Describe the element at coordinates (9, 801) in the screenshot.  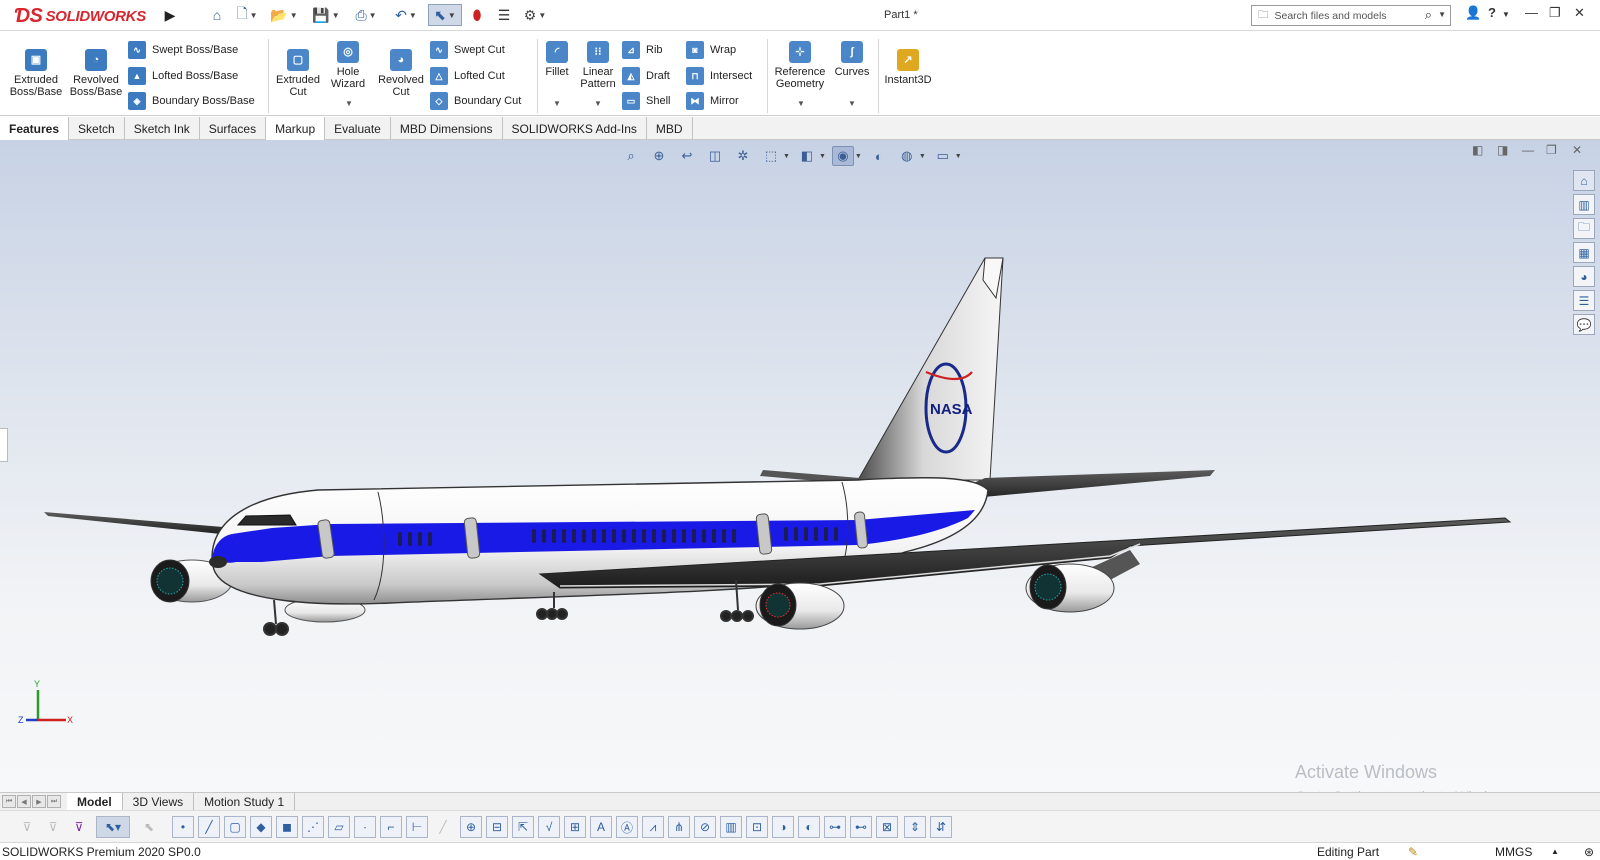
I see `first-tab-icon: ⏮` at that location.